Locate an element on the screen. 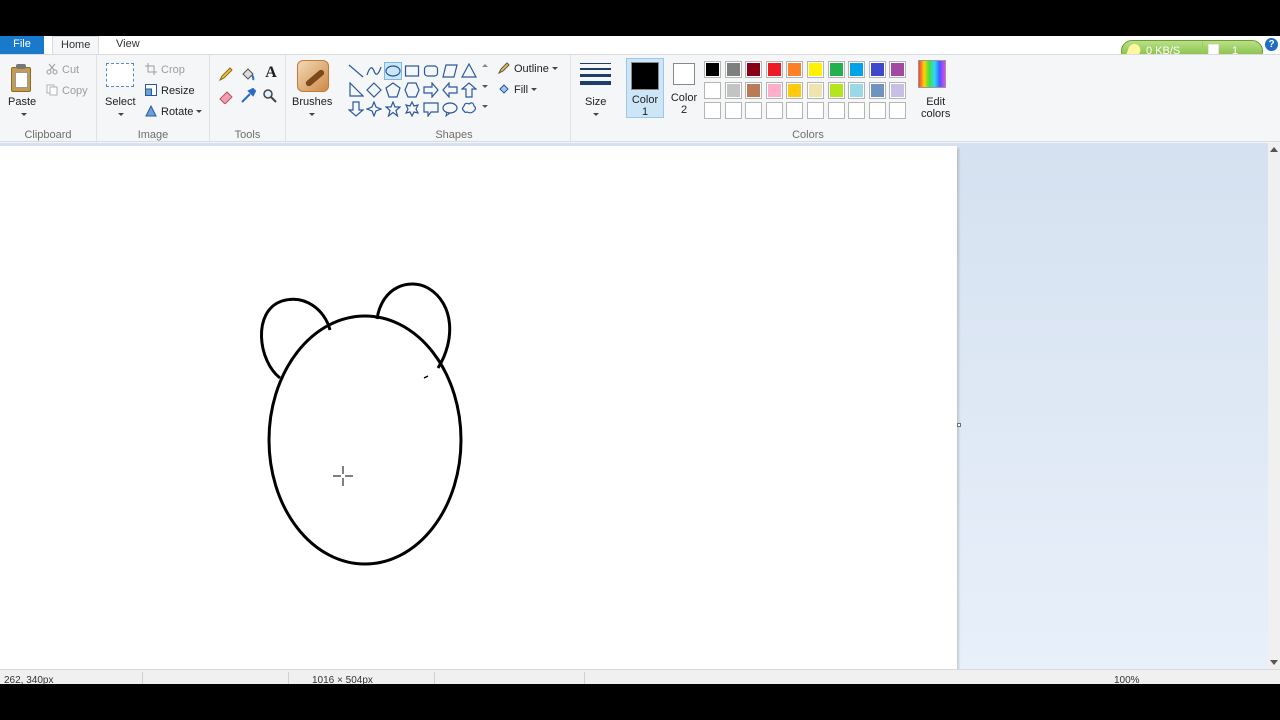  edit-colors-button: Edit colors is located at coordinates (935, 108).